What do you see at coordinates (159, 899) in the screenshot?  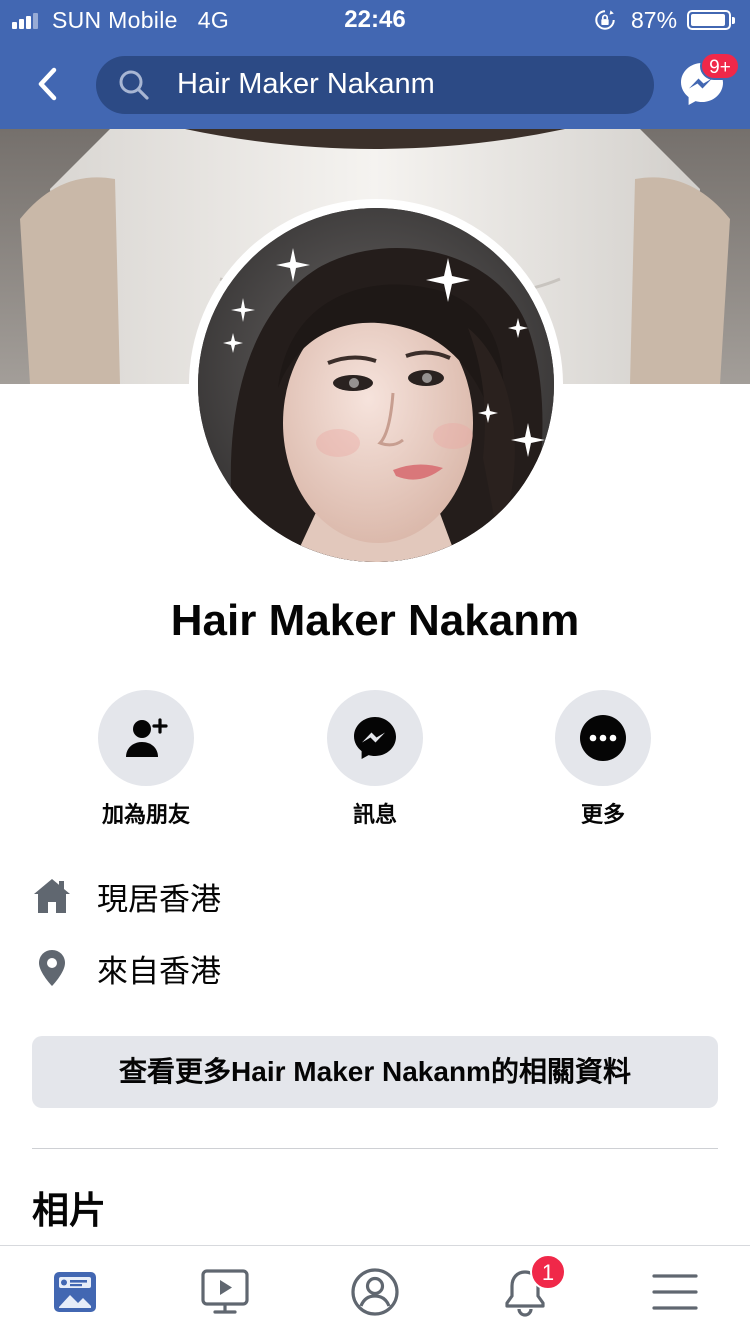 I see `lives-in-text: 現居香港` at bounding box center [159, 899].